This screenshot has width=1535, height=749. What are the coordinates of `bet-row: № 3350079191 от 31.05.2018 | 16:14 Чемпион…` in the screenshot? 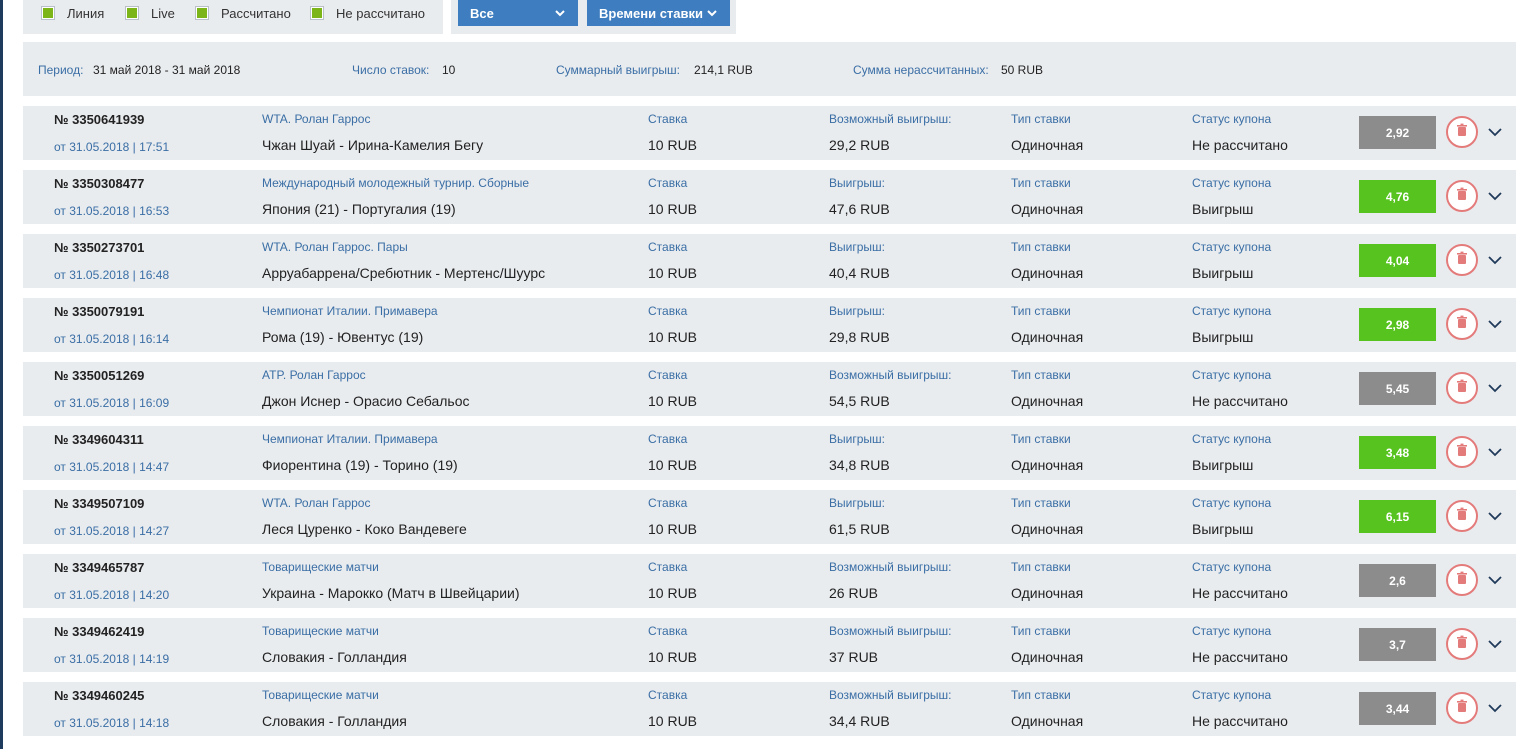 It's located at (769, 325).